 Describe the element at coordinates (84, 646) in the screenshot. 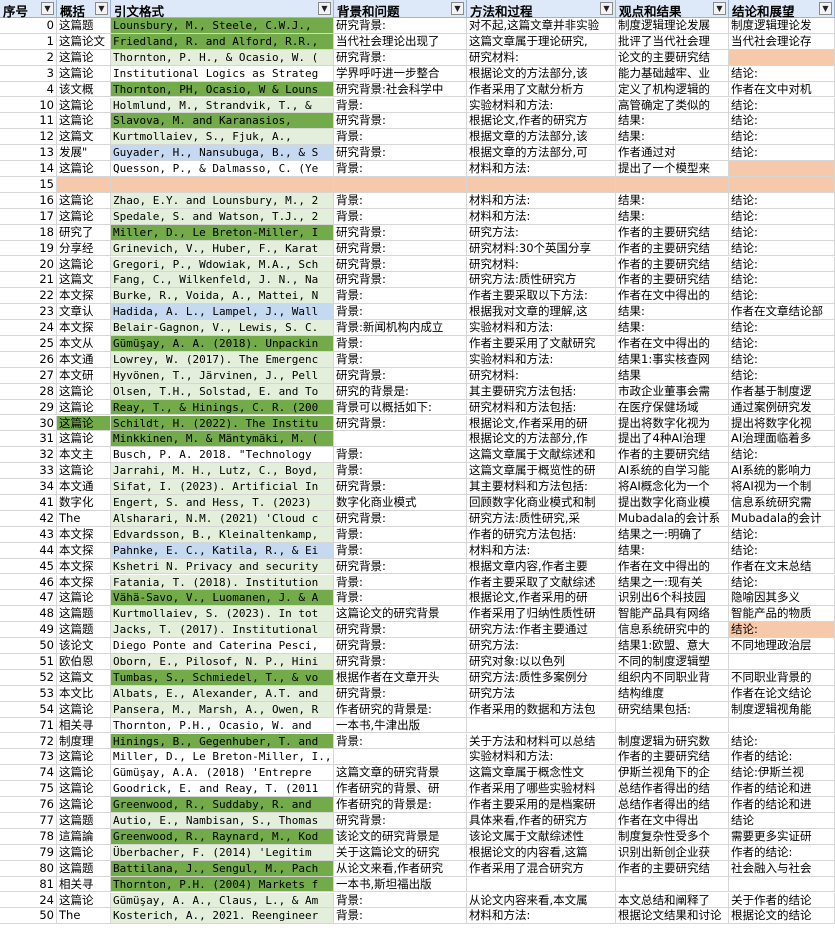

I see `cell-summary: 该论文` at that location.